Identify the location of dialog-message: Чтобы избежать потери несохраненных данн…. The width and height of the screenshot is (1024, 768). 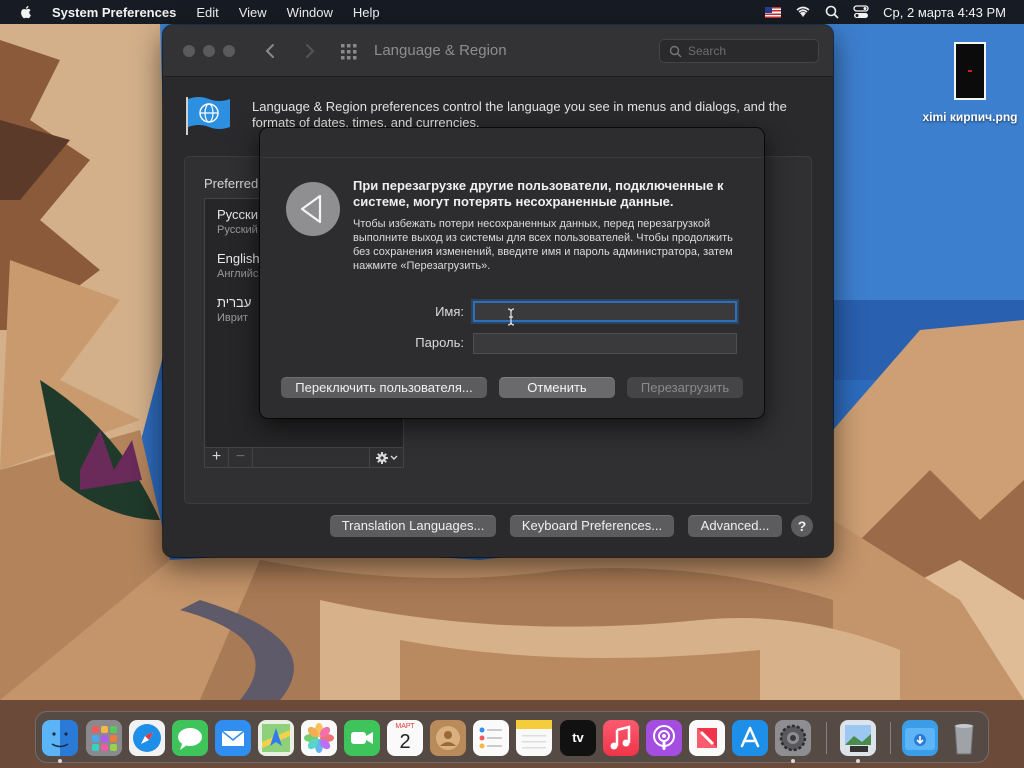
(543, 245).